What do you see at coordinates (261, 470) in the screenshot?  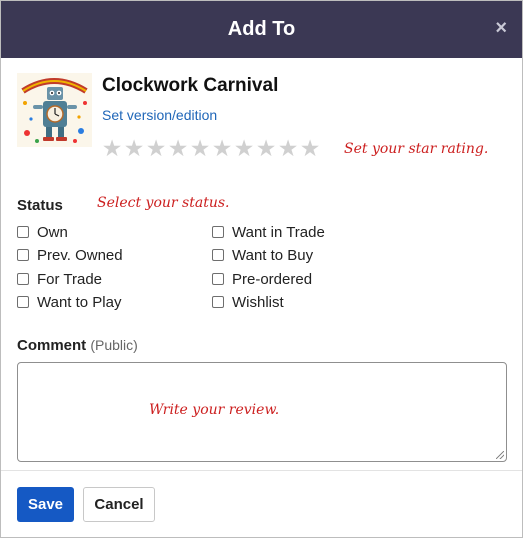 I see `footer-divider` at bounding box center [261, 470].